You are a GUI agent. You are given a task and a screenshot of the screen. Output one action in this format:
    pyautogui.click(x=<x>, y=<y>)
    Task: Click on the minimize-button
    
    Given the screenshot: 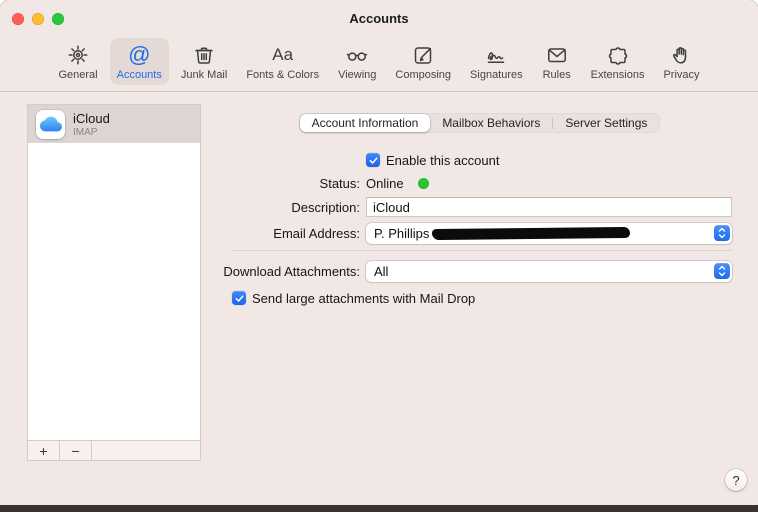 What is the action you would take?
    pyautogui.click(x=38, y=19)
    